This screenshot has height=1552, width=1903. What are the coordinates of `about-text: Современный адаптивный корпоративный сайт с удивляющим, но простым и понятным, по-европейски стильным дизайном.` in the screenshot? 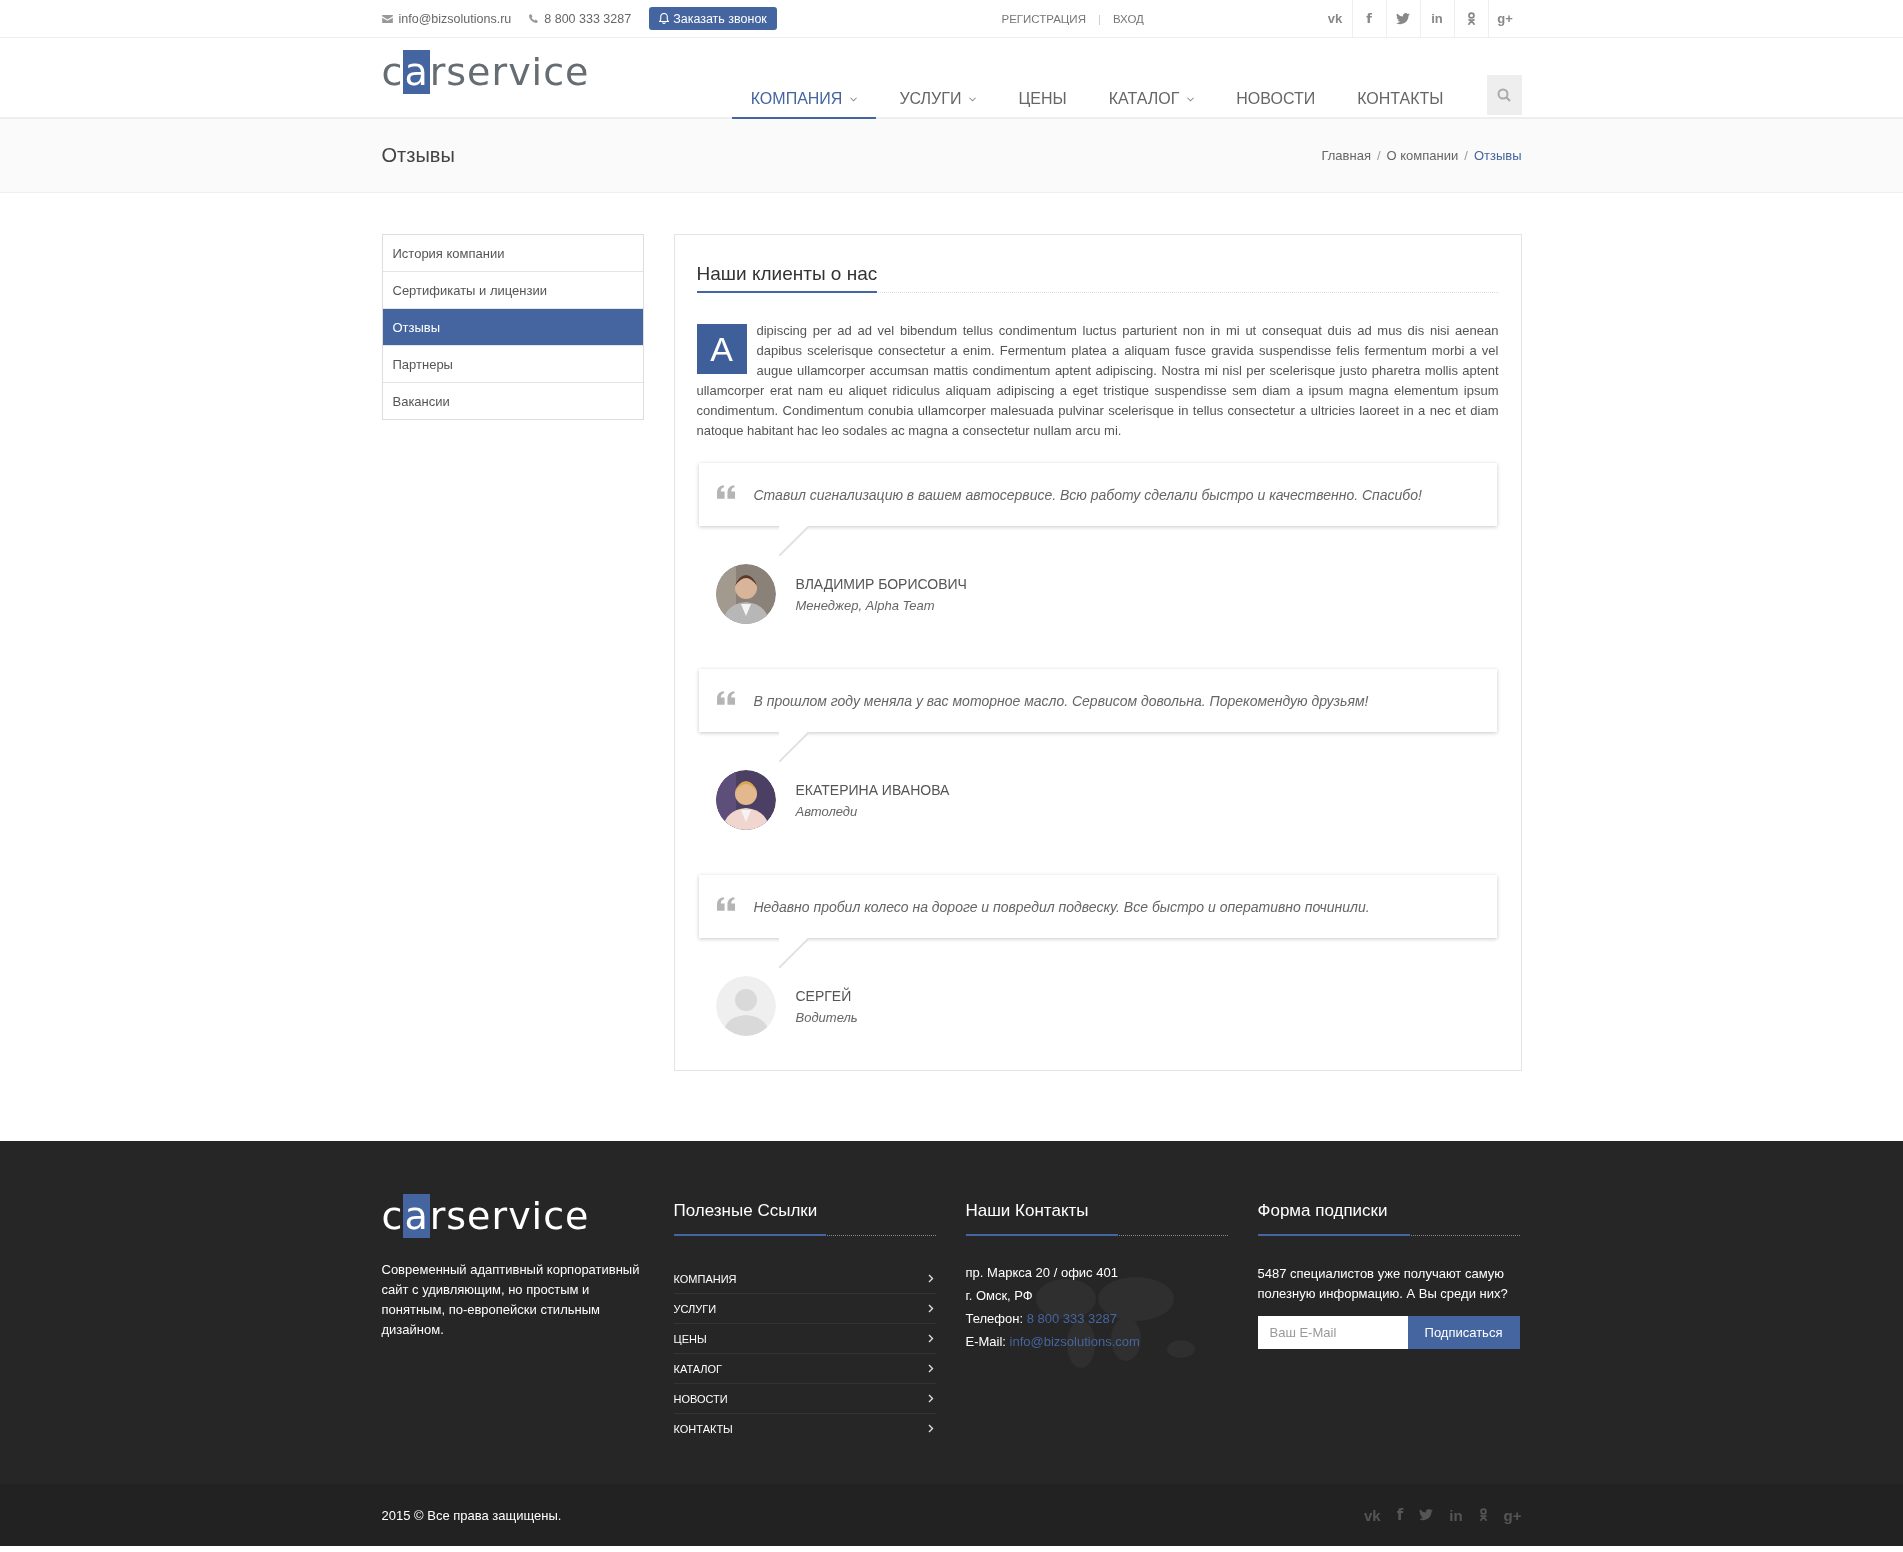 It's located at (511, 1299).